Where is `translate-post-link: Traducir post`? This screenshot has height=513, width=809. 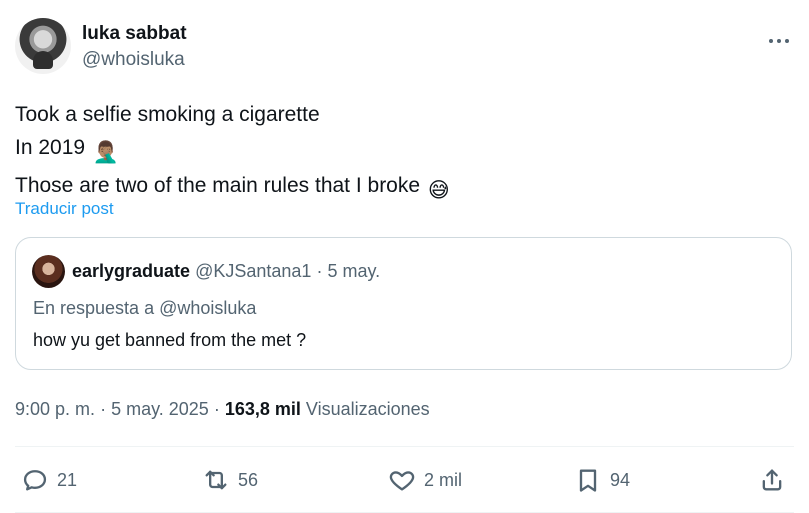
translate-post-link: Traducir post is located at coordinates (64, 209).